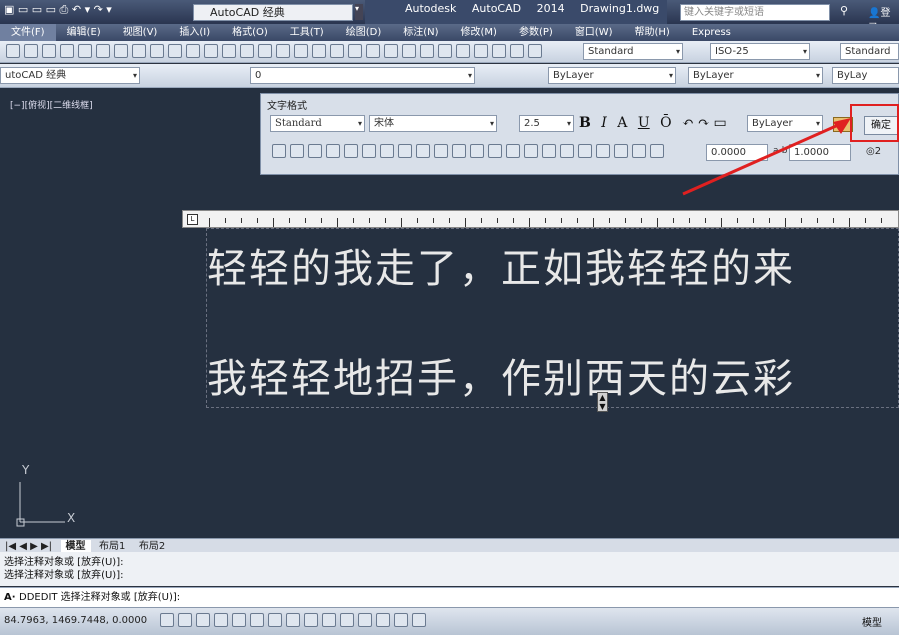 This screenshot has height=635, width=899. I want to click on viewport-label: [−][俯视][二维线框], so click(51, 104).